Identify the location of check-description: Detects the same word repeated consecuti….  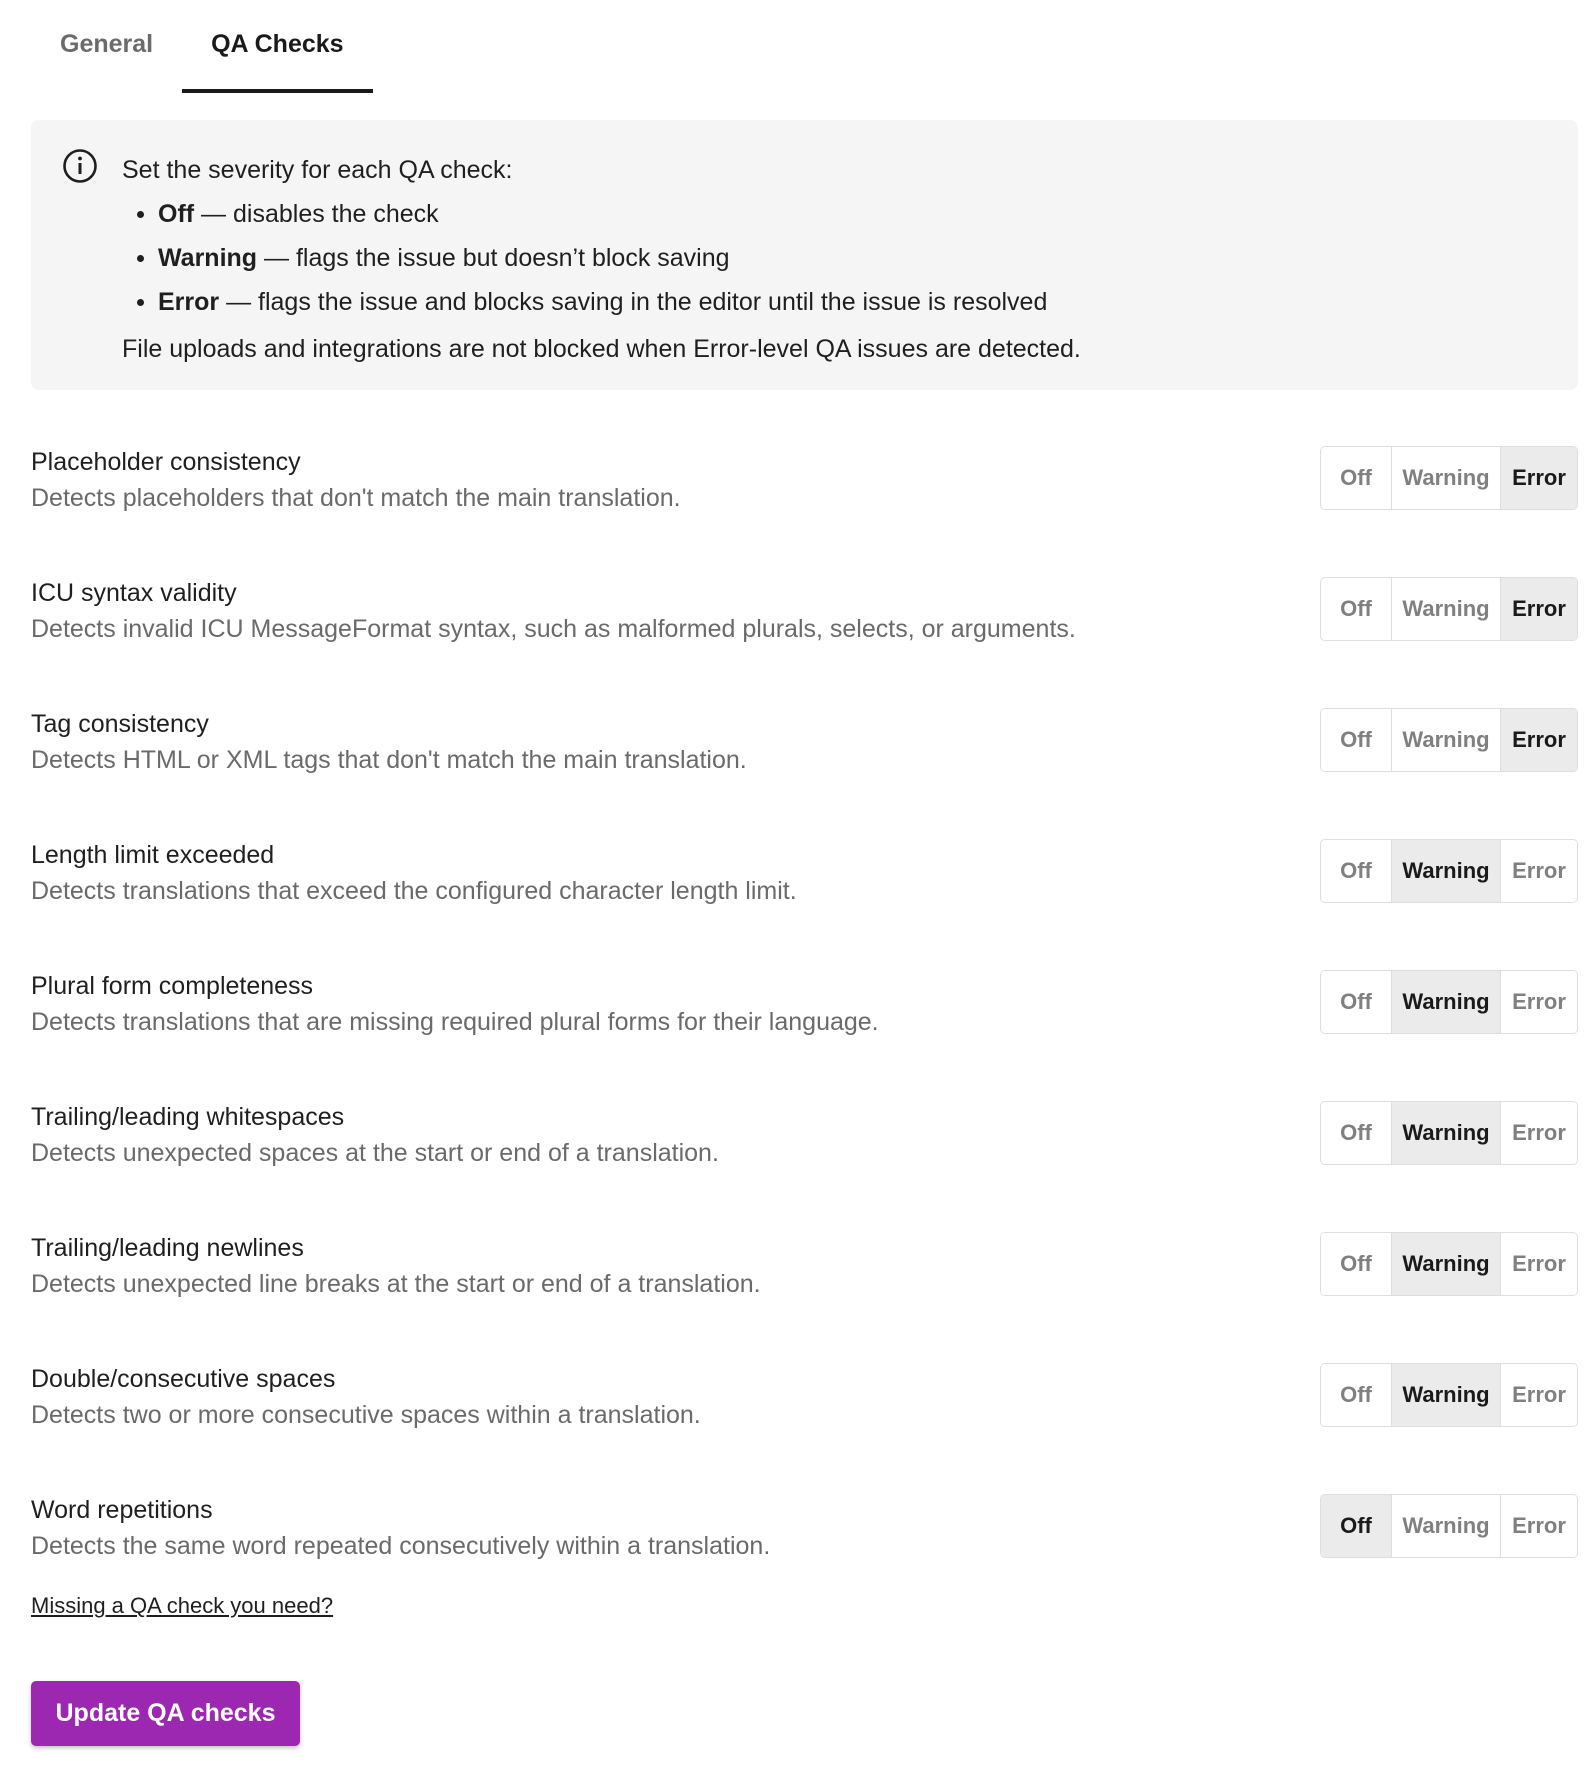
(401, 1546).